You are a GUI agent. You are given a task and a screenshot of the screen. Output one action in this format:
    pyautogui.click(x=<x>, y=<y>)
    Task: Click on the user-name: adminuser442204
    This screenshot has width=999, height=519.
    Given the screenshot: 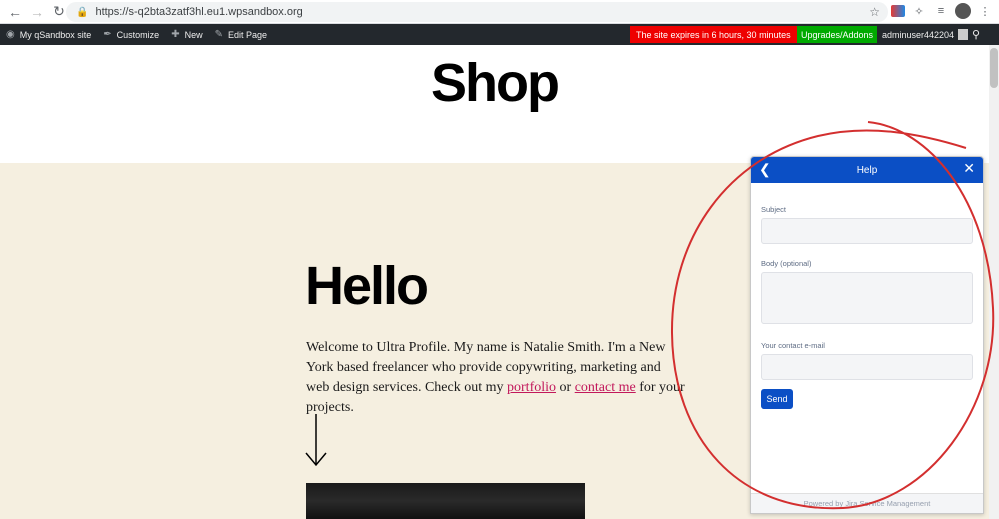 What is the action you would take?
    pyautogui.click(x=918, y=34)
    